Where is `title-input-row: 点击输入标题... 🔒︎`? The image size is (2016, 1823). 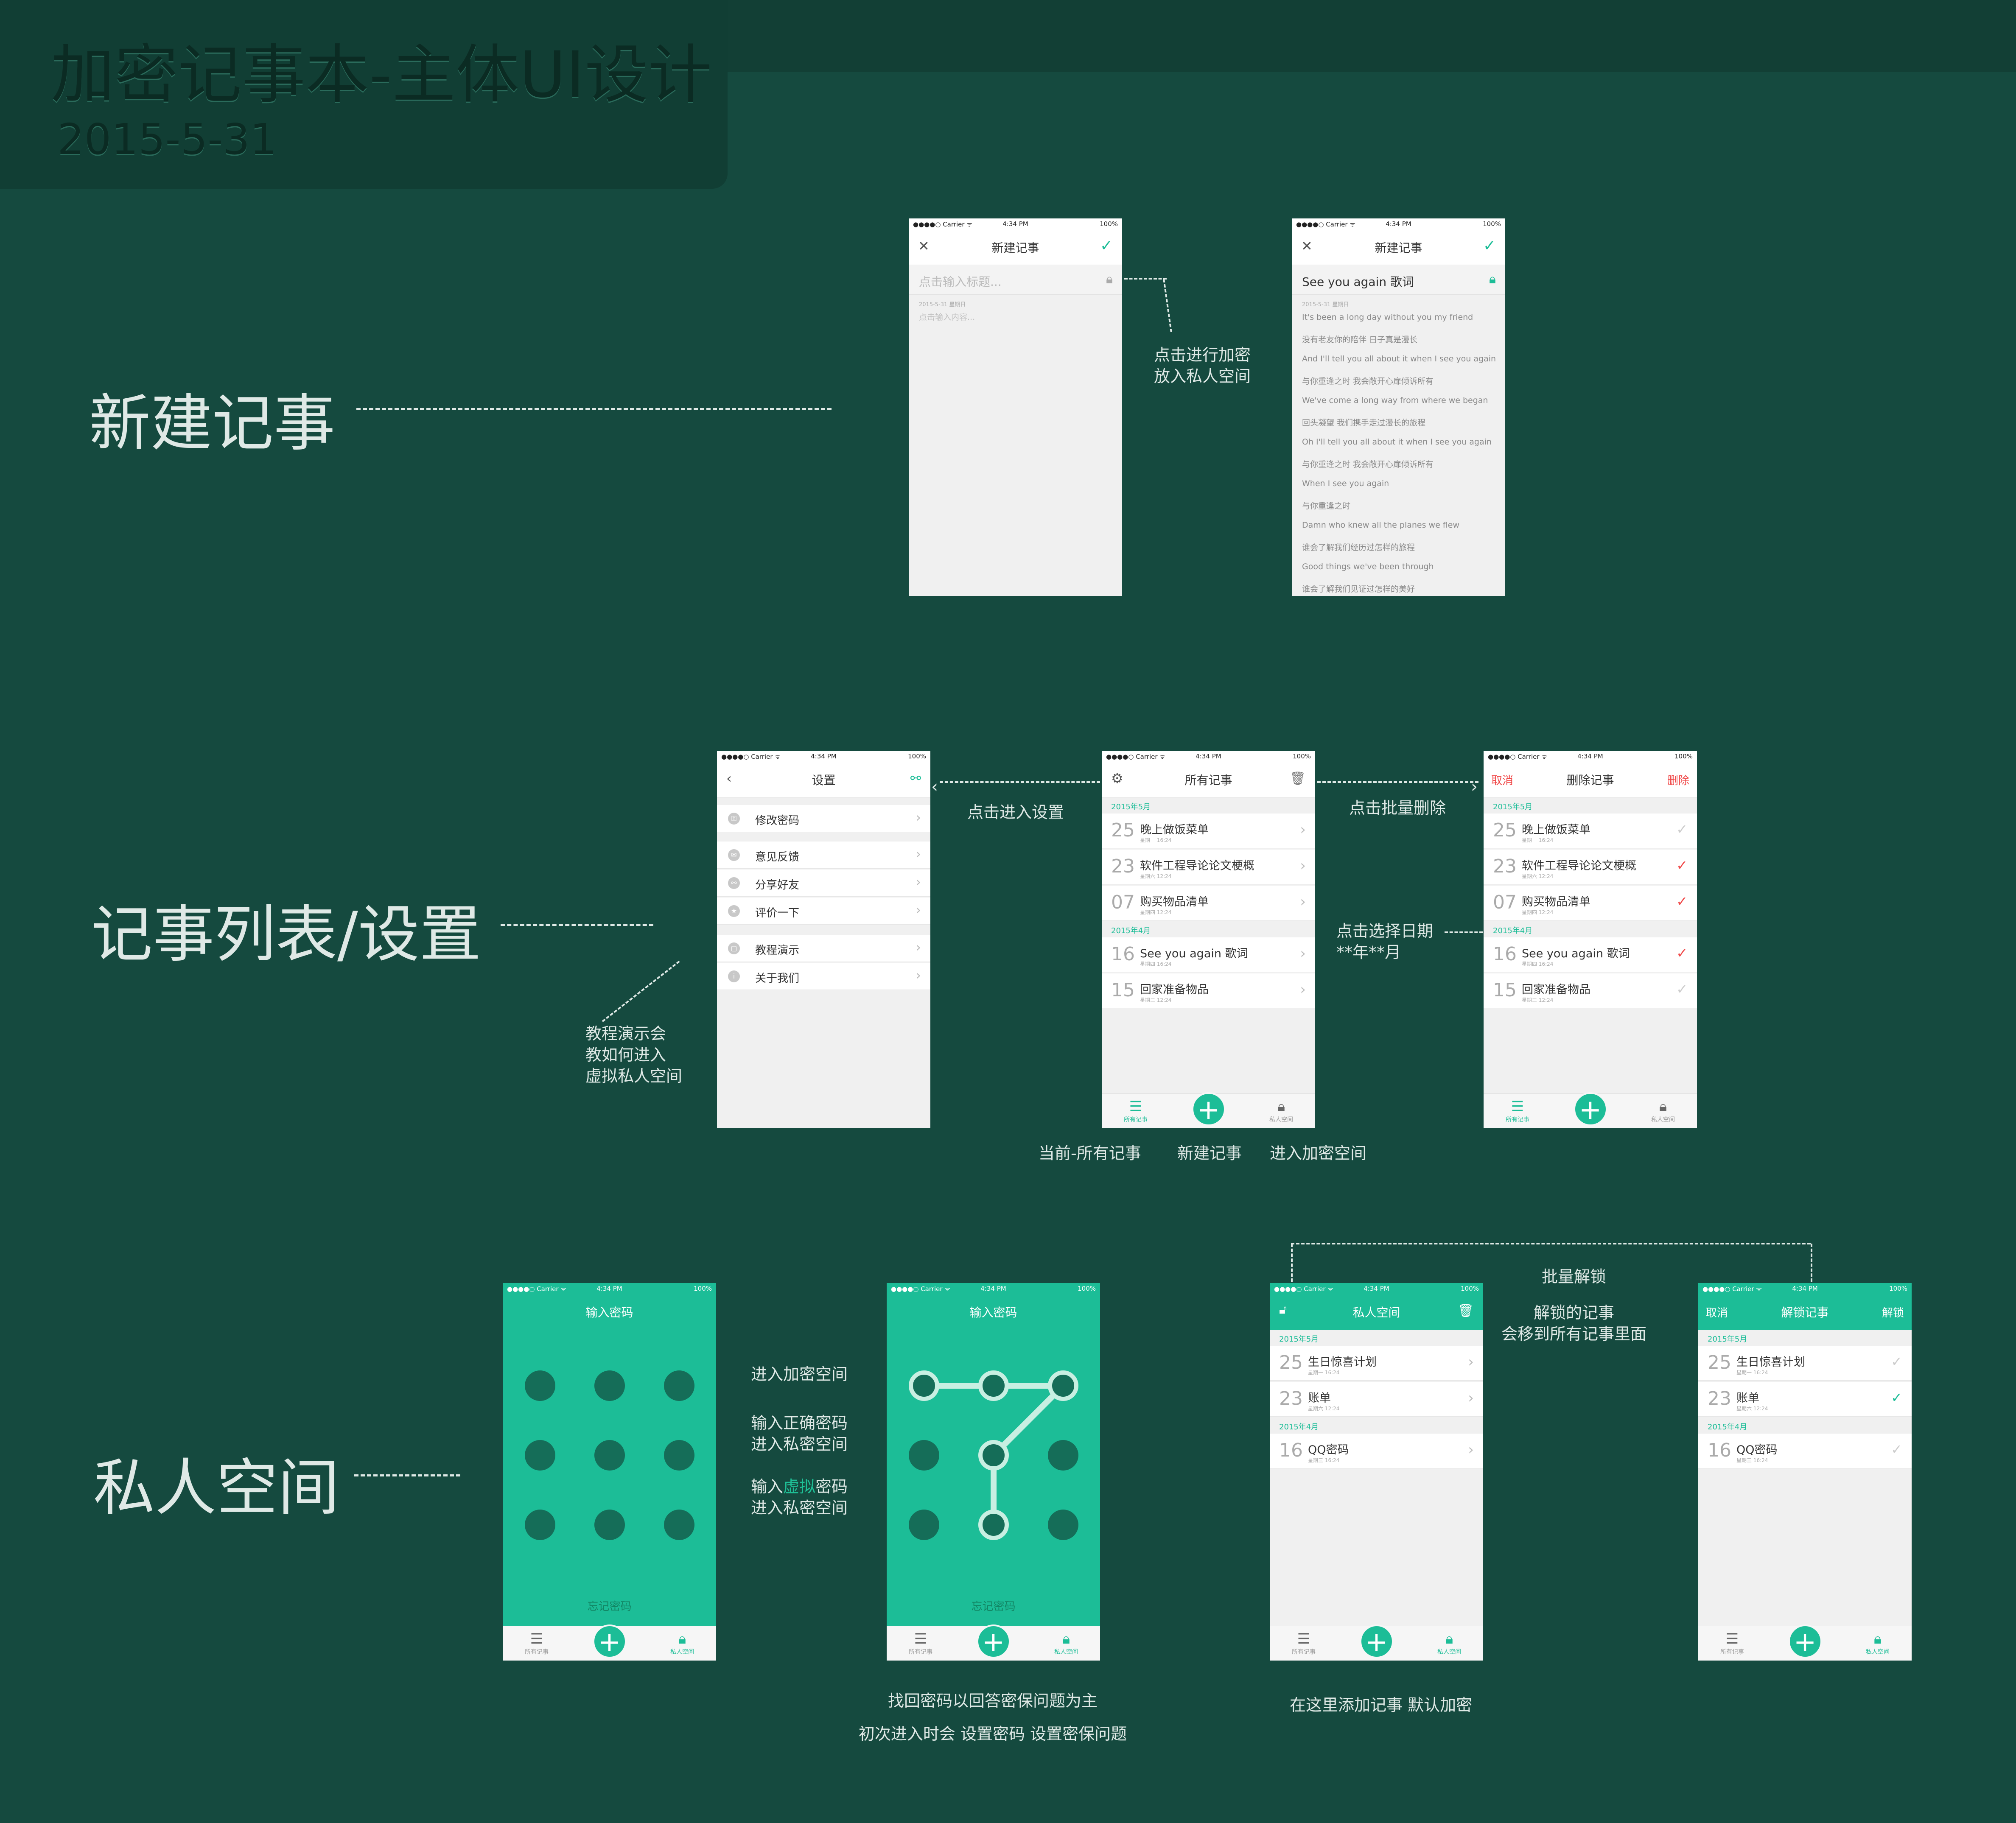
title-input-row: 点击输入标题... 🔒︎ is located at coordinates (1016, 280).